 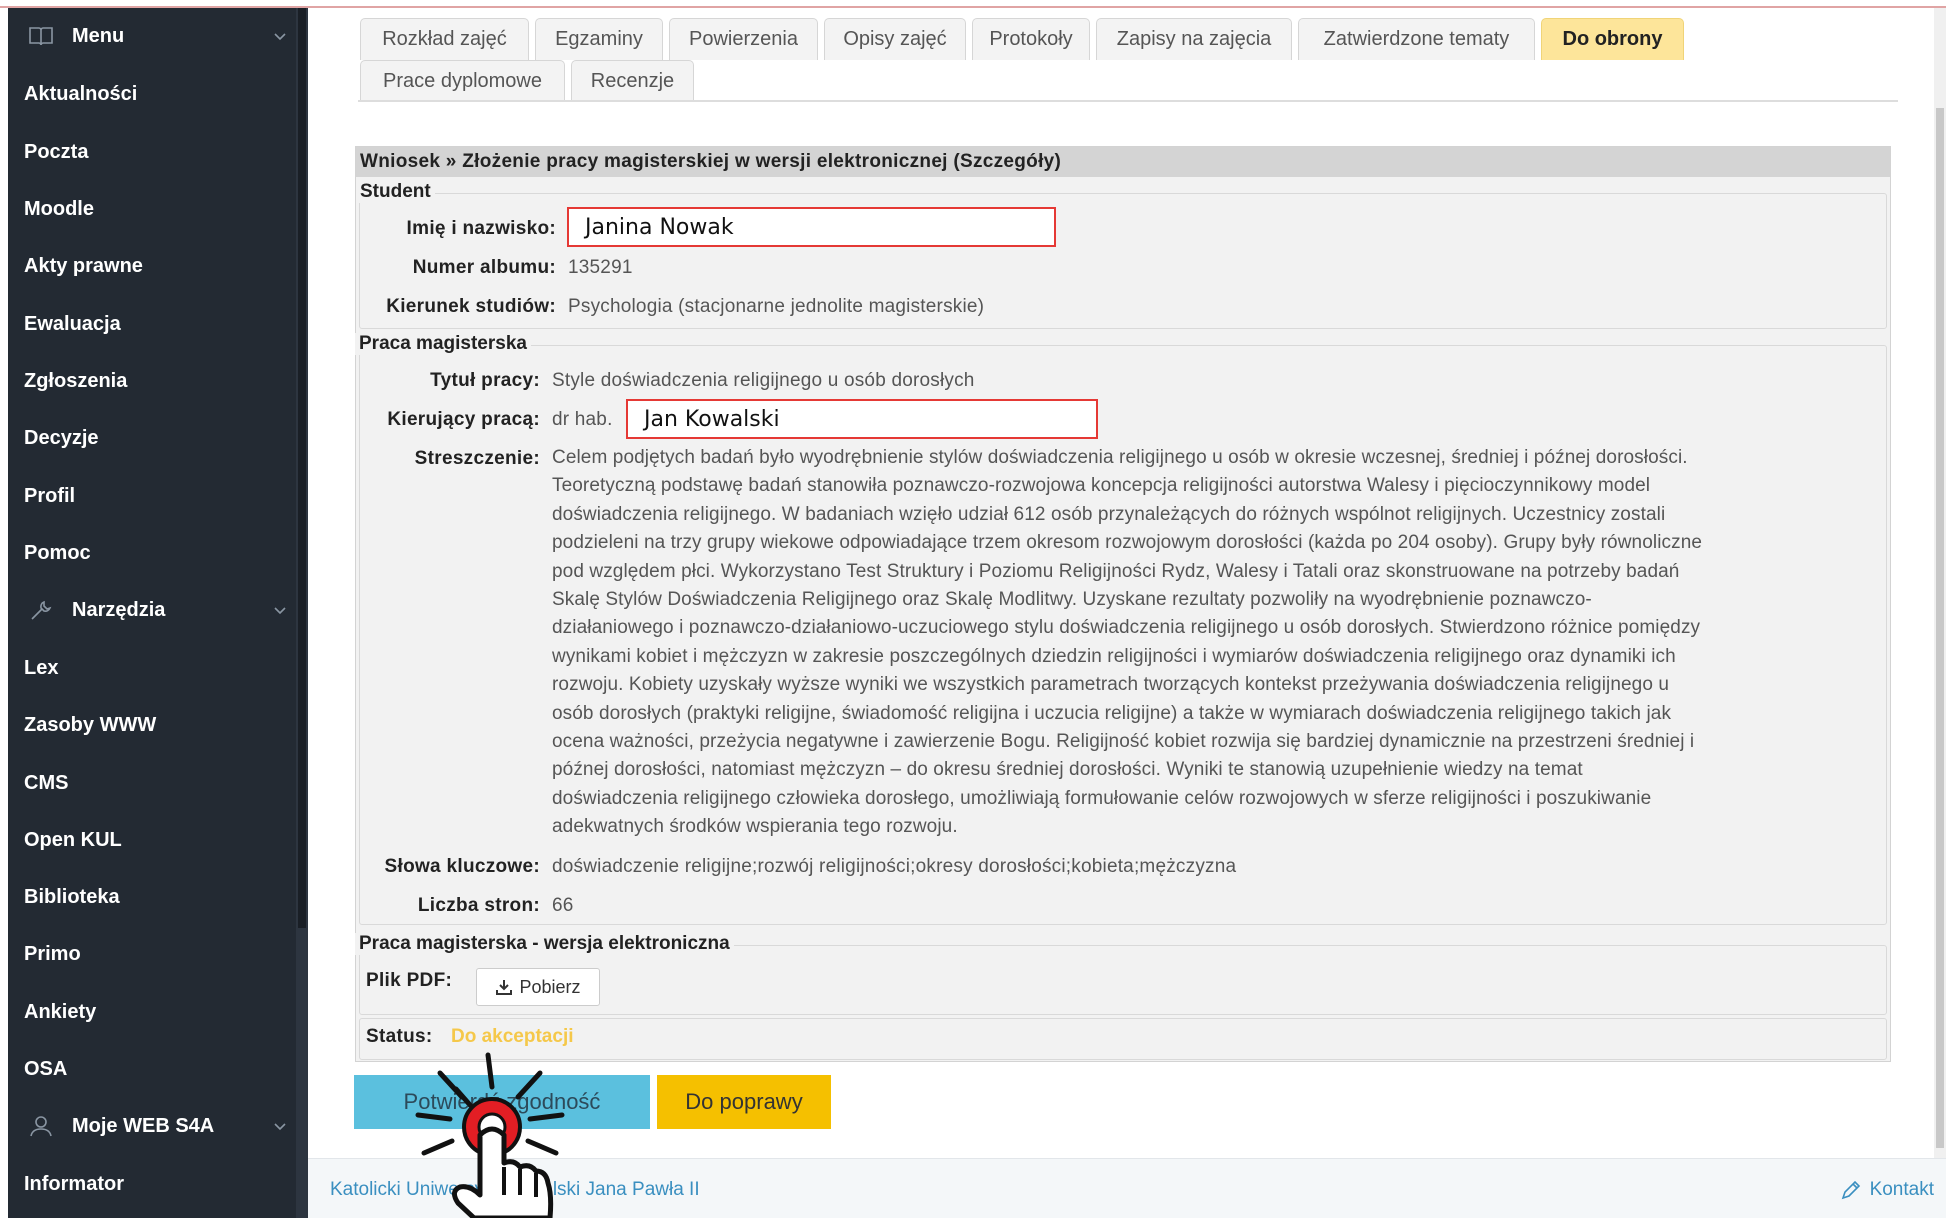 I want to click on tab-protokoly: Protokoły, so click(x=1031, y=39).